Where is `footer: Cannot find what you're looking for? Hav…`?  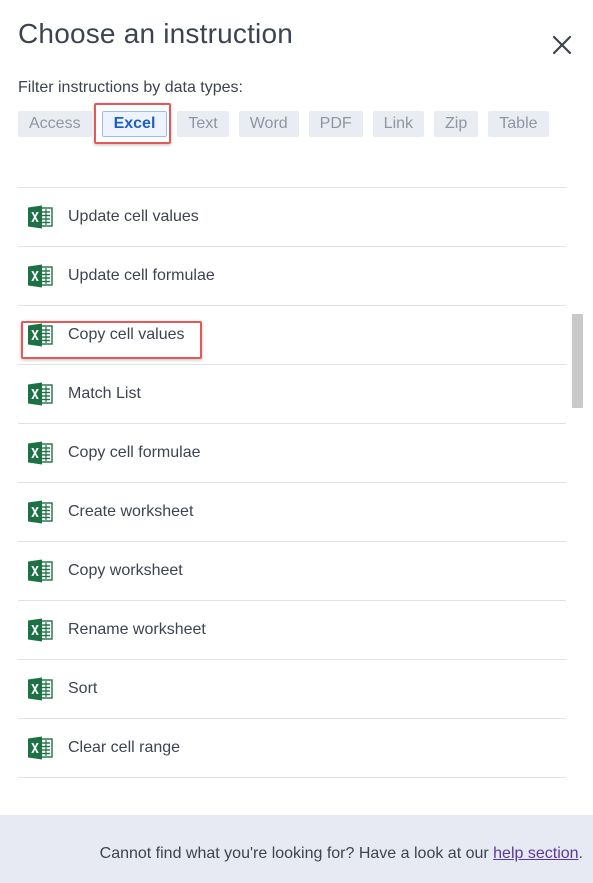
footer: Cannot find what you're looking for? Hav… is located at coordinates (296, 849).